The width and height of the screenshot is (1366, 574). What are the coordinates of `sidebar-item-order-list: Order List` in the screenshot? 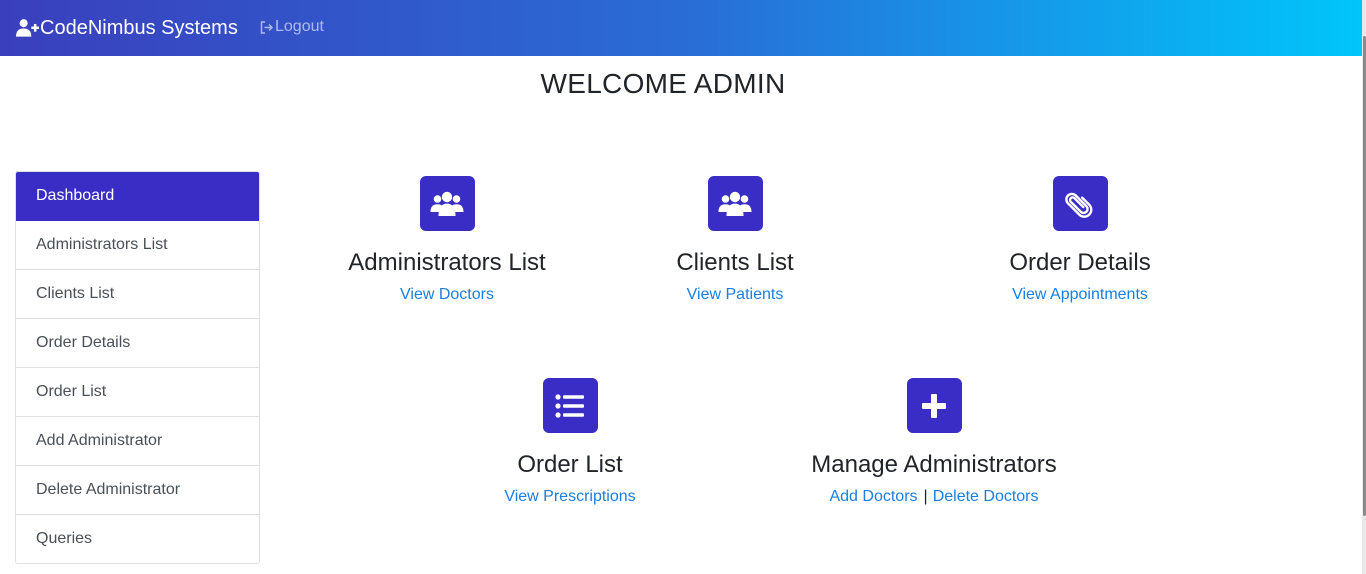 It's located at (137, 392).